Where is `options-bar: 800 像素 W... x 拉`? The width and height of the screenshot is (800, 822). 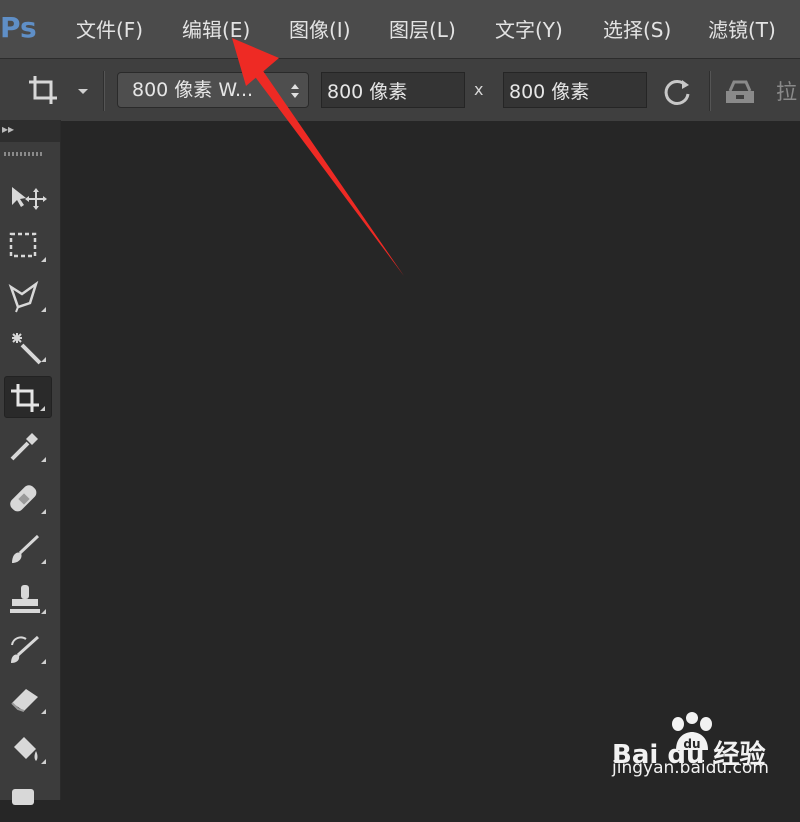
options-bar: 800 像素 W... x 拉 is located at coordinates (400, 89).